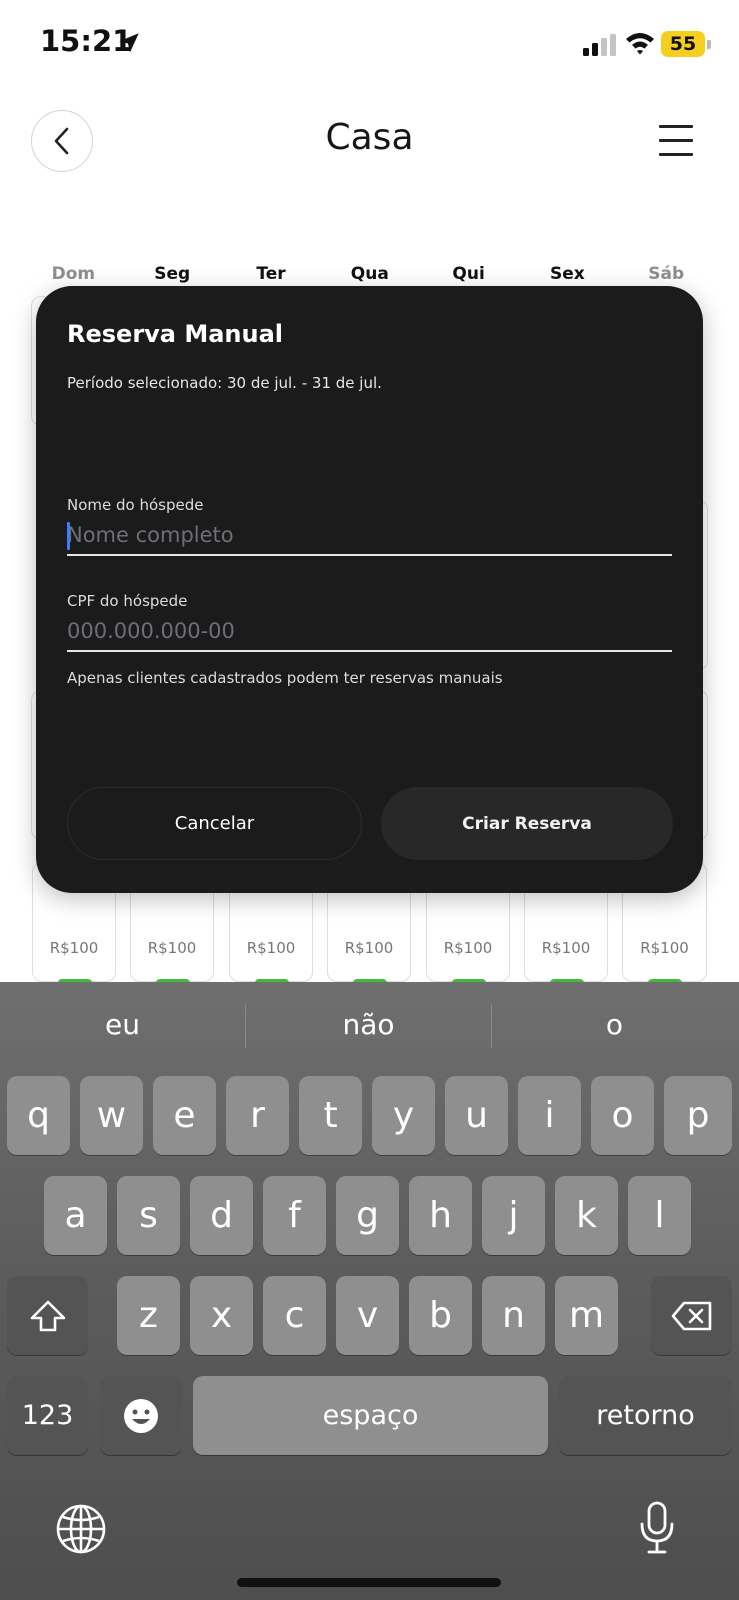 This screenshot has height=1600, width=739. I want to click on key-w: w, so click(111, 1115).